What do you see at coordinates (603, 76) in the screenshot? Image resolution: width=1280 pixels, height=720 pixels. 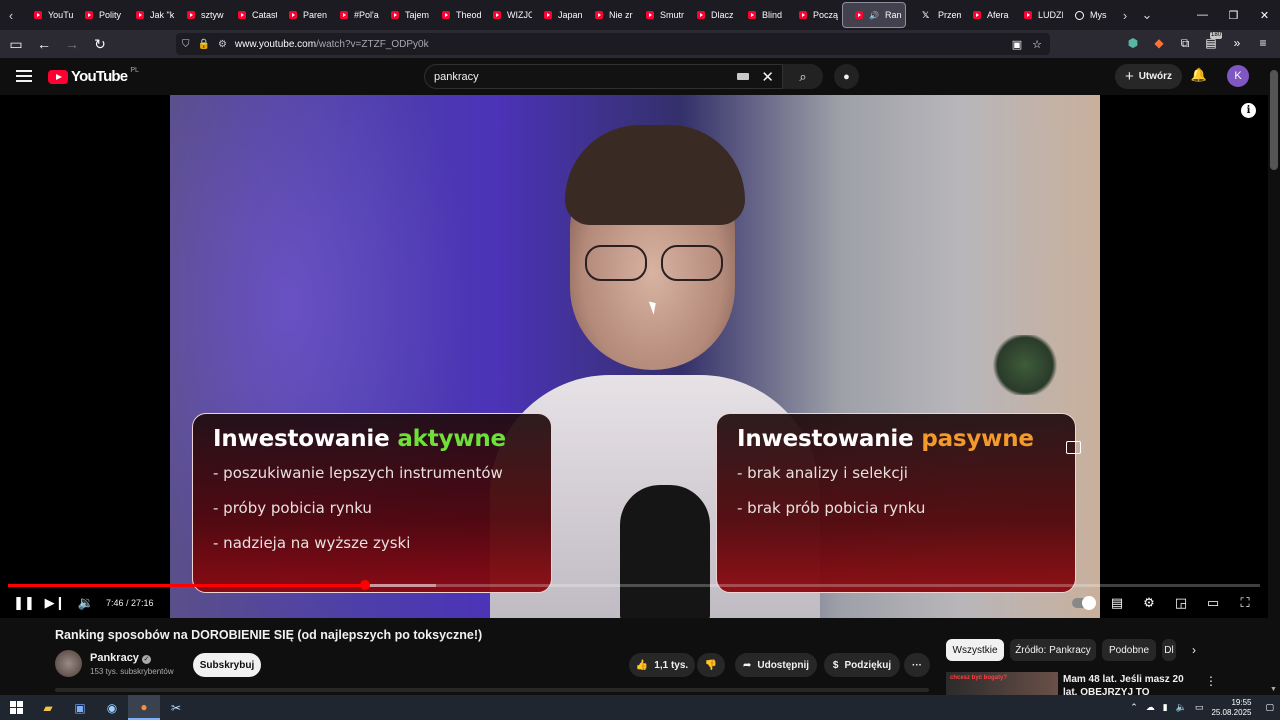 I see `search-input: pankracy ✕` at bounding box center [603, 76].